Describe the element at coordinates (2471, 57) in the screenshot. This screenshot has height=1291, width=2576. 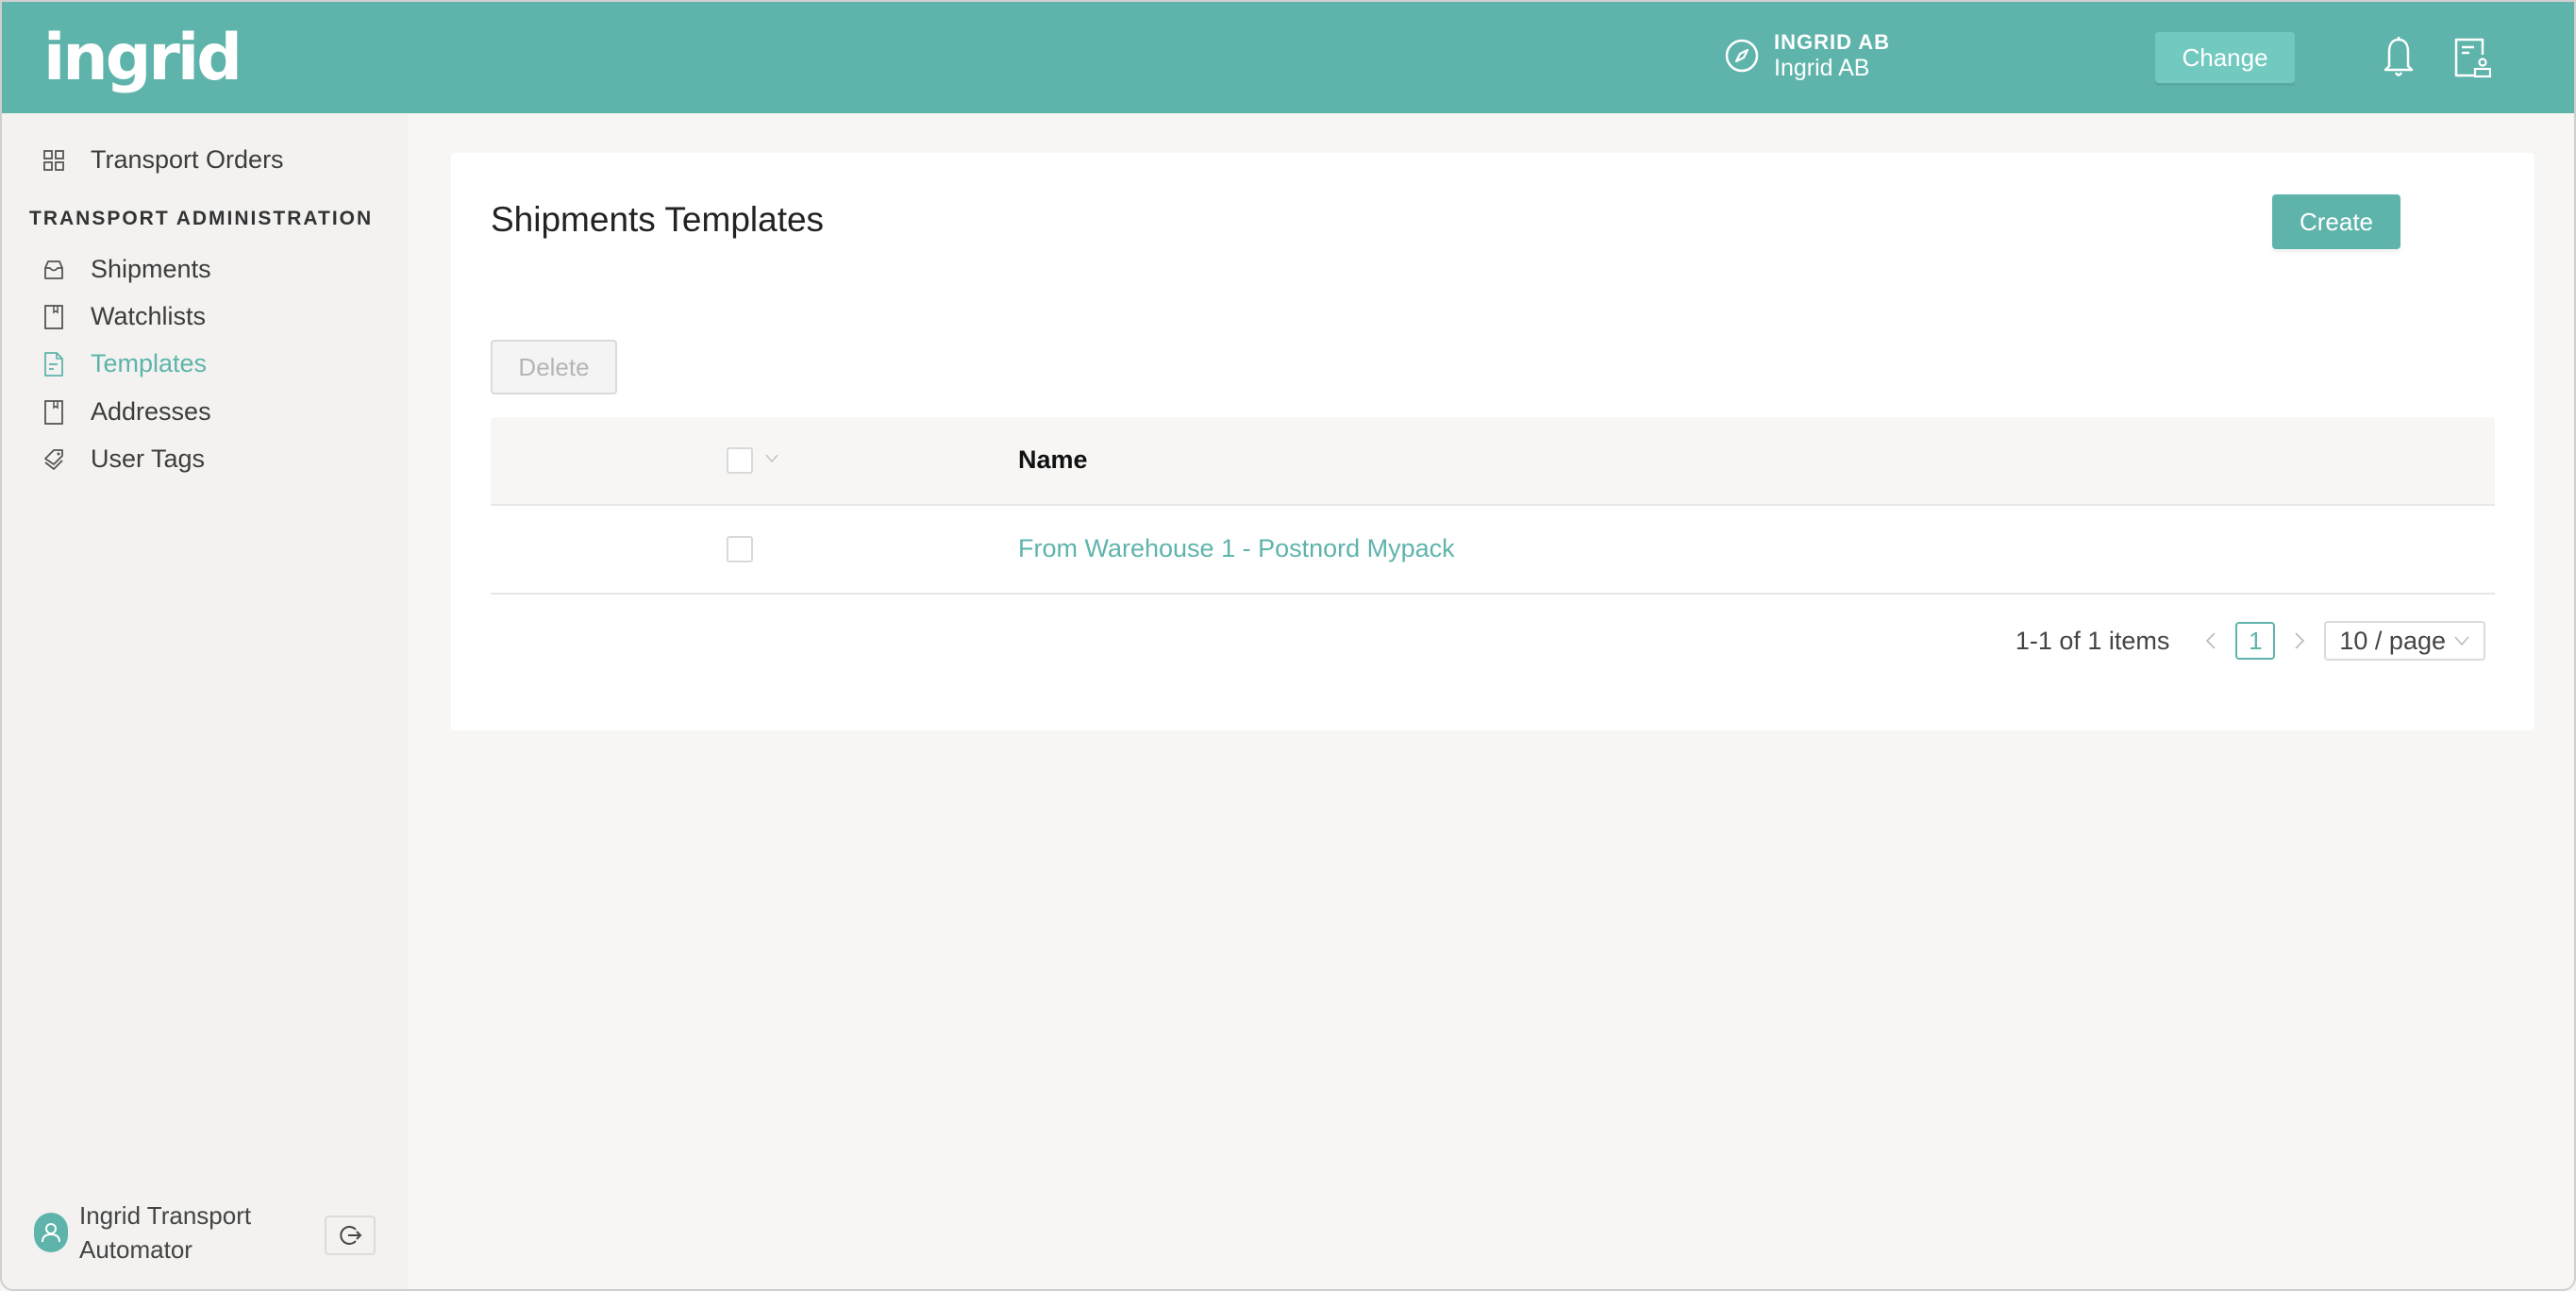
I see `document-user-icon` at that location.